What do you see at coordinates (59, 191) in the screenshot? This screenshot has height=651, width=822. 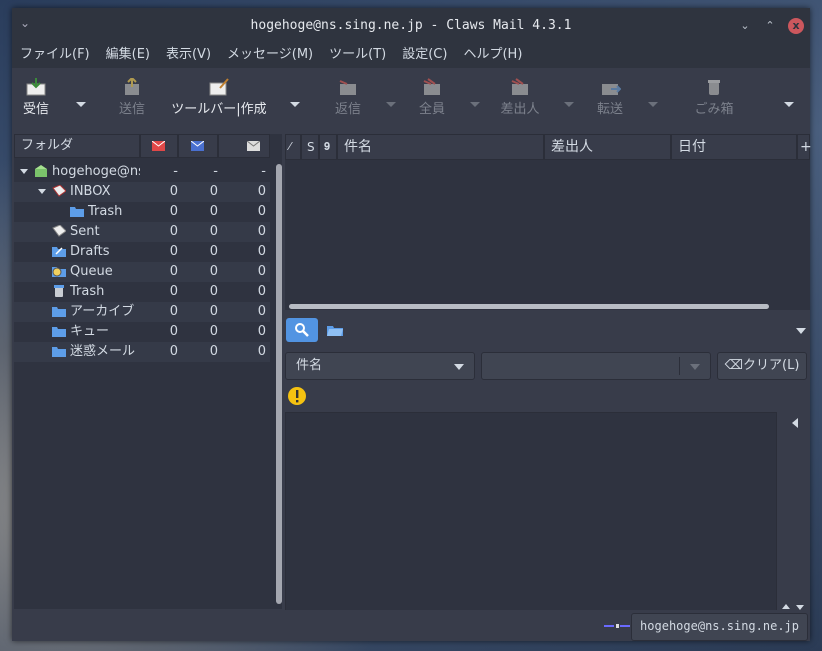 I see `inbox-icon` at bounding box center [59, 191].